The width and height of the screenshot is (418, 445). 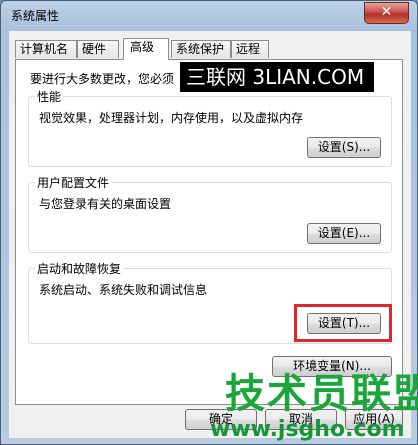 I want to click on highlight-box, so click(x=343, y=323).